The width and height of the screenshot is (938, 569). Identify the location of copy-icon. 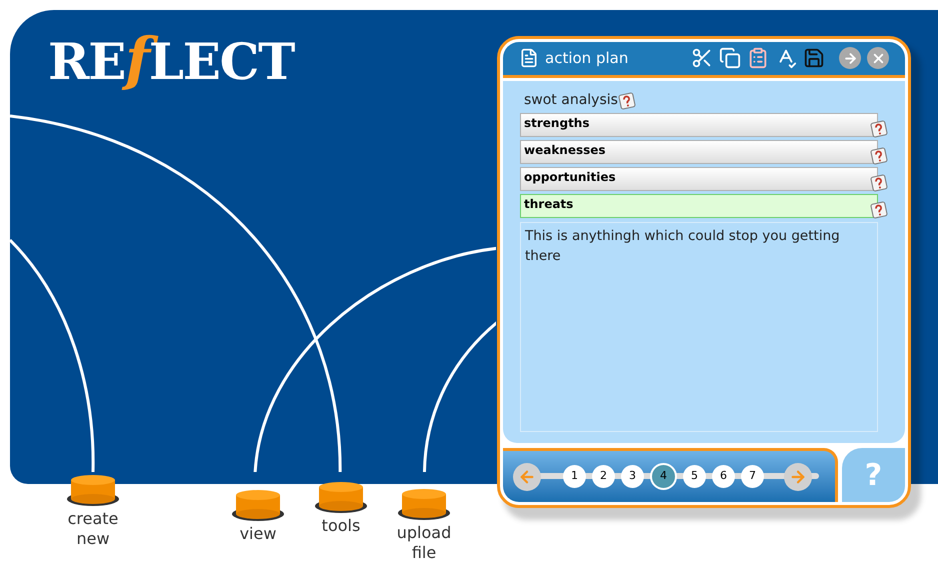
(730, 58).